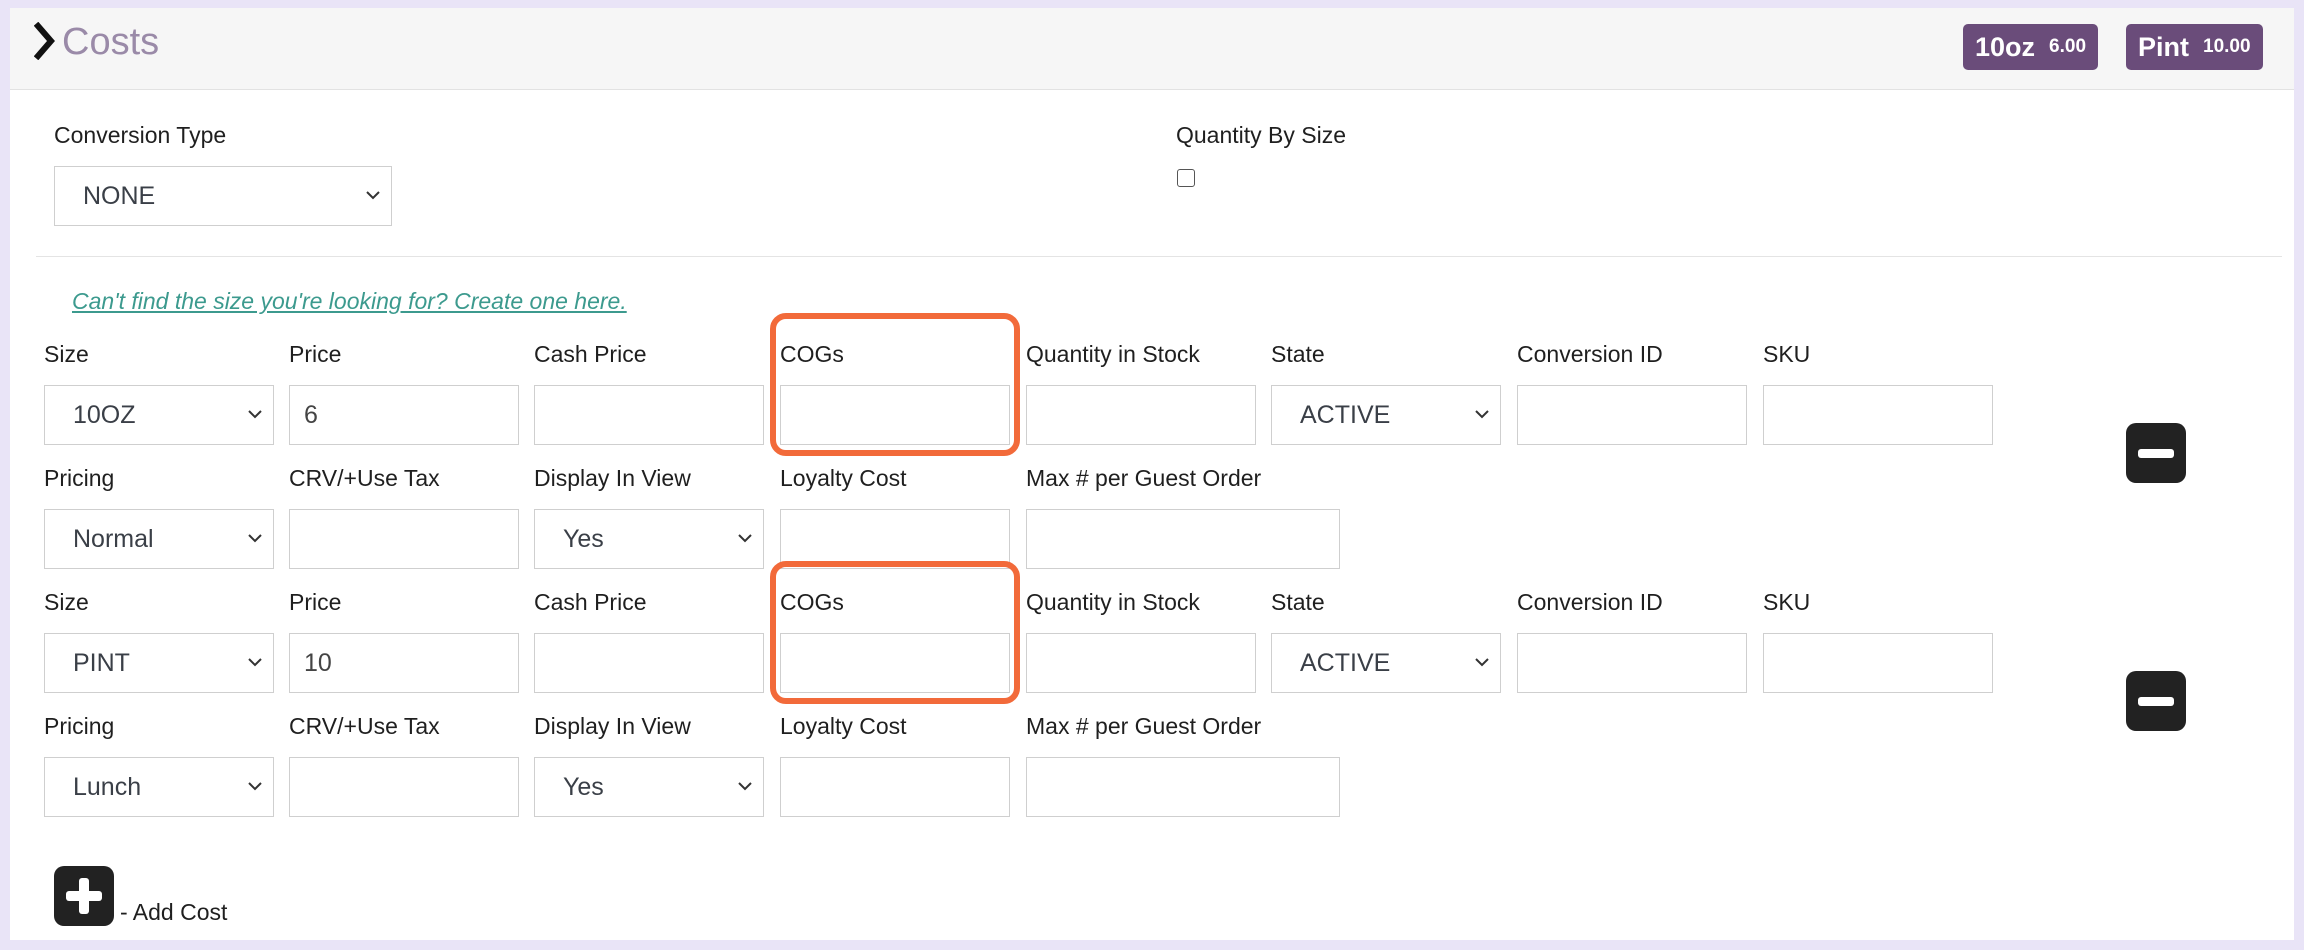  What do you see at coordinates (101, 663) in the screenshot?
I see `size-value: PINT` at bounding box center [101, 663].